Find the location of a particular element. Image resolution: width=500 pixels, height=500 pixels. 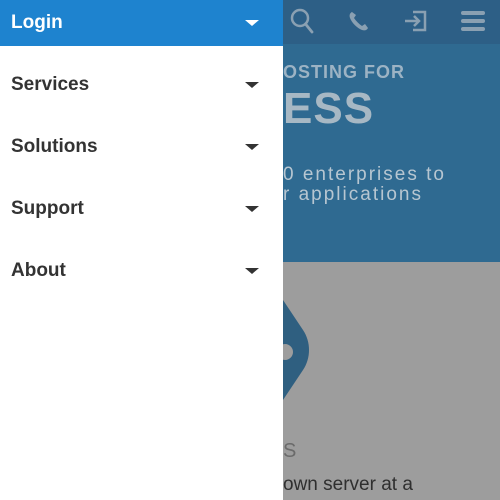

search-icon is located at coordinates (302, 21).